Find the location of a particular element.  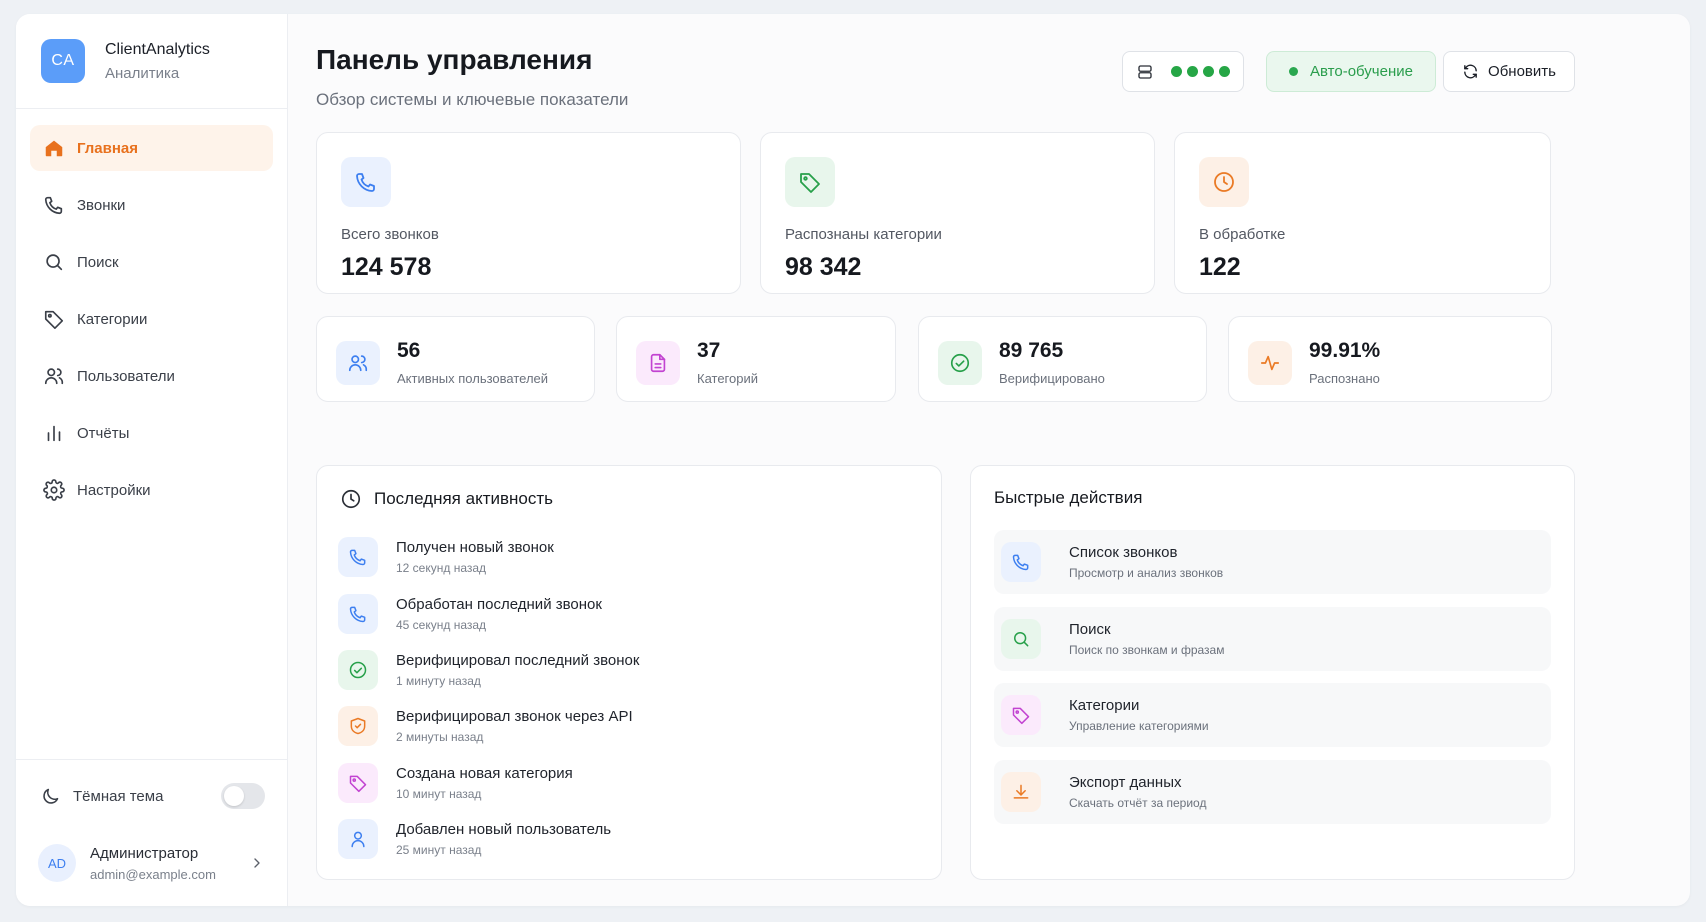

stat-card: В обработке 122 is located at coordinates (1362, 213).